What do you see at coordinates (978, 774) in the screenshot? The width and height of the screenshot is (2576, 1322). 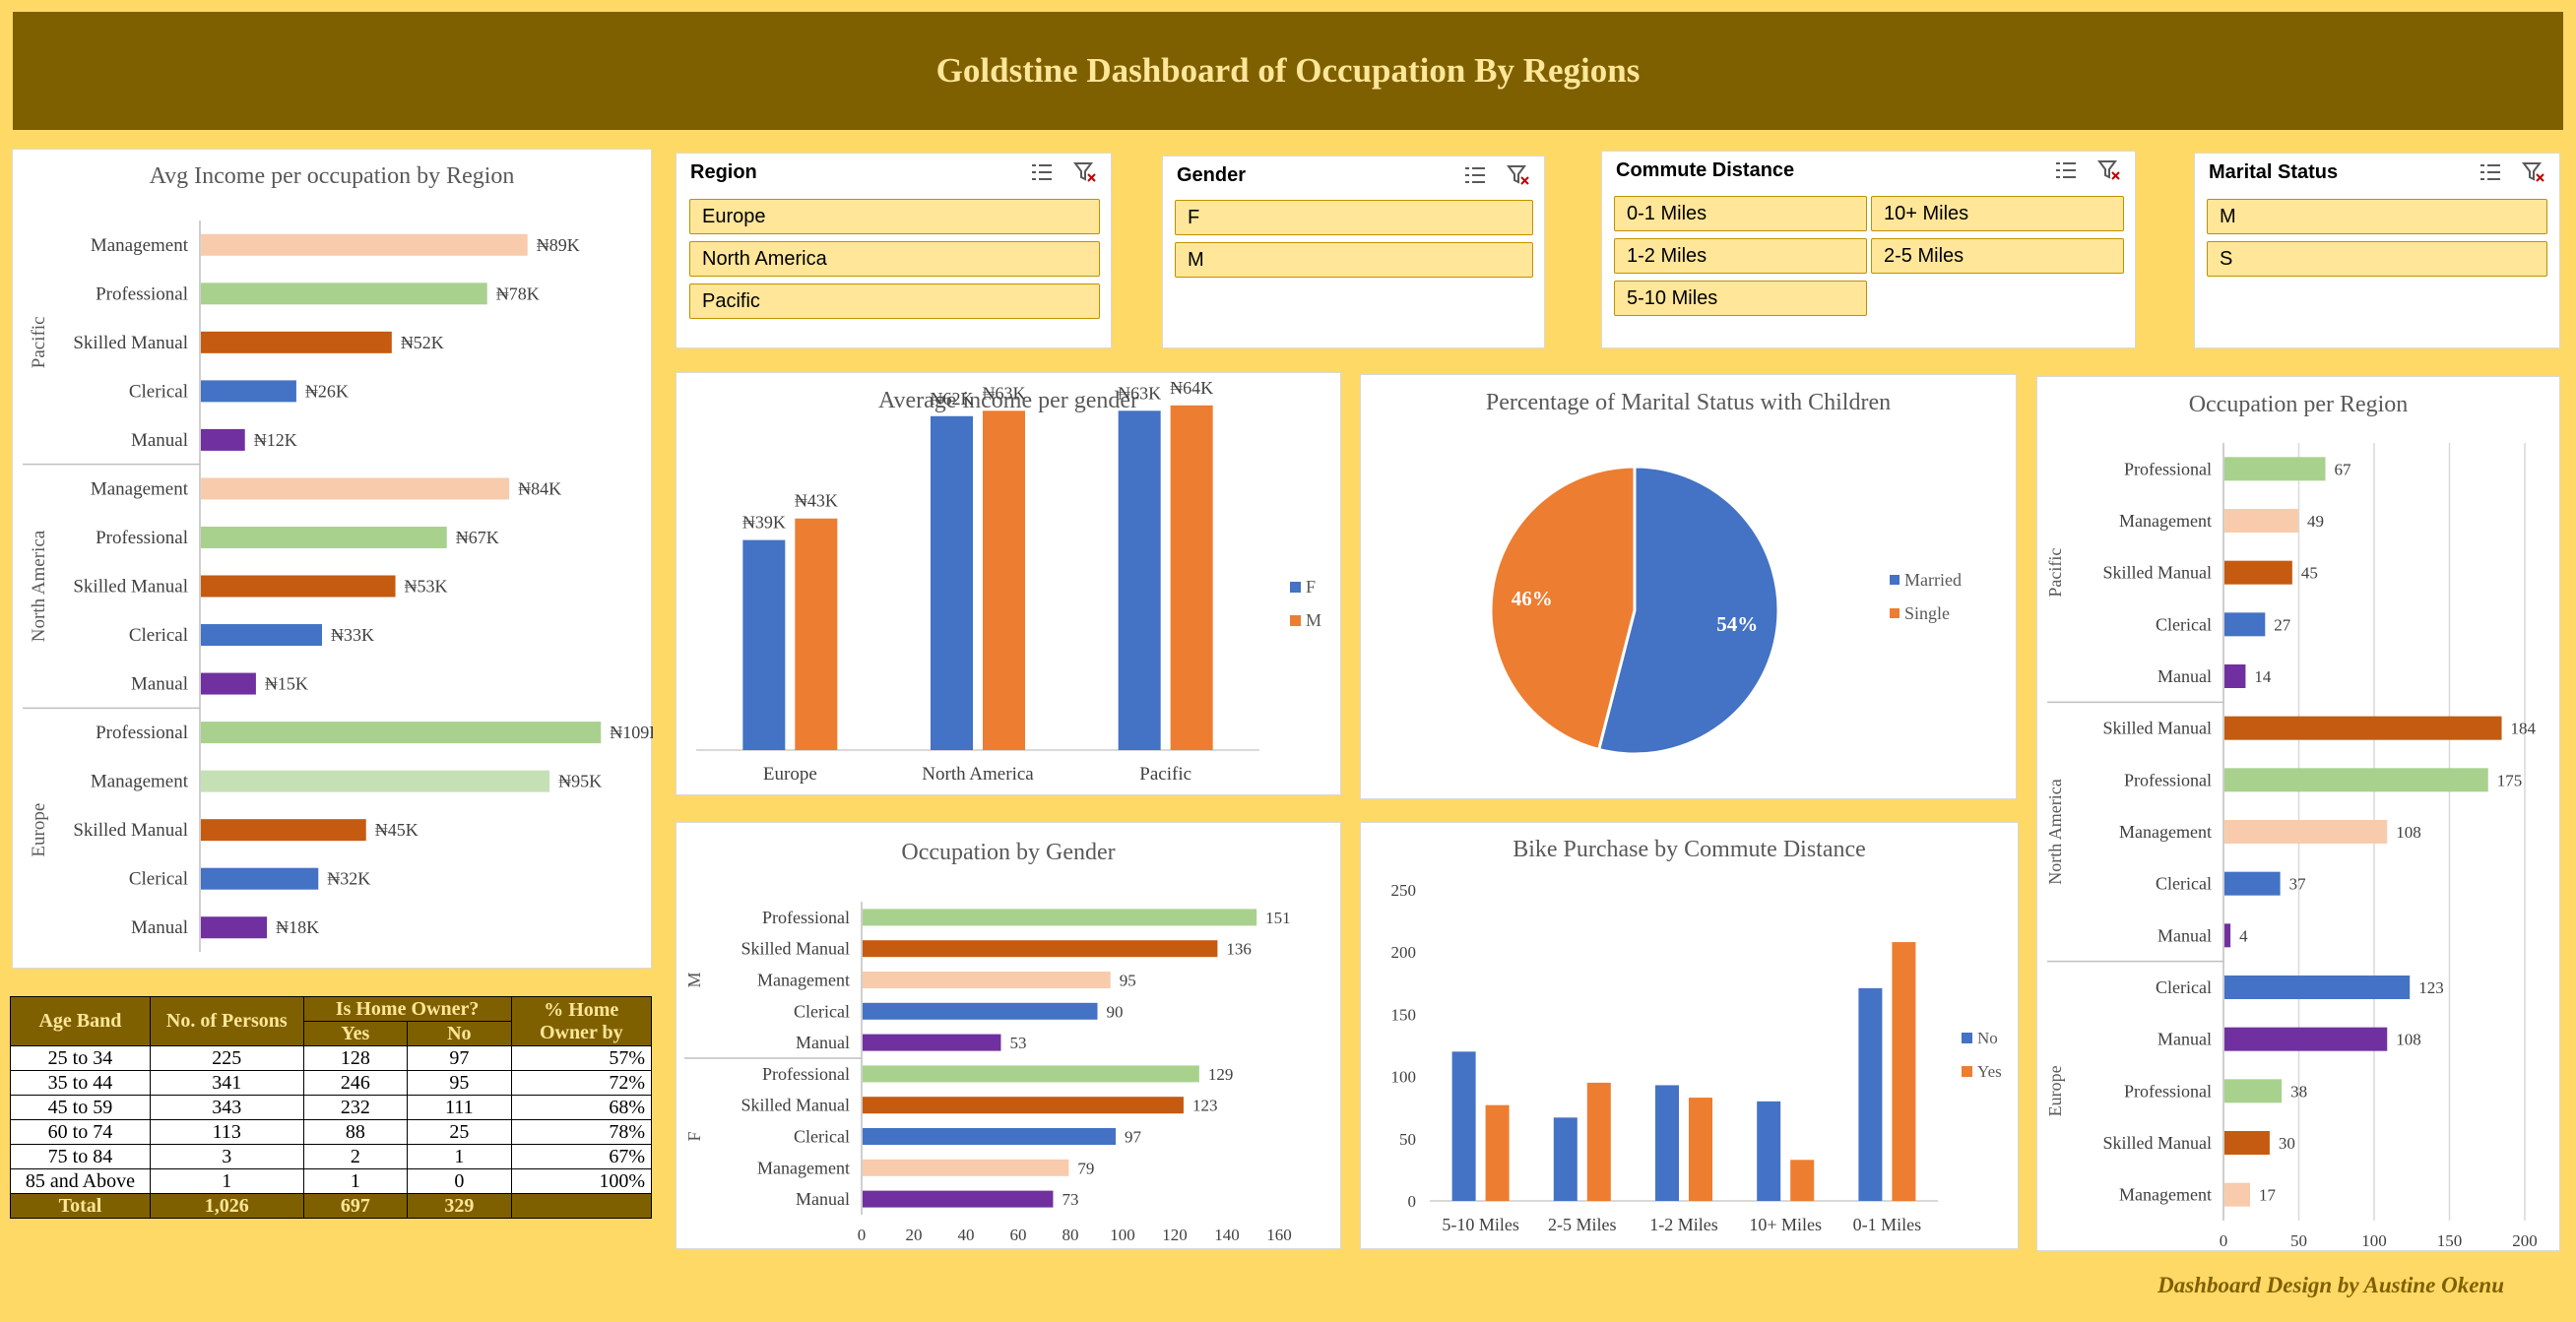 I see `category-label: North America` at bounding box center [978, 774].